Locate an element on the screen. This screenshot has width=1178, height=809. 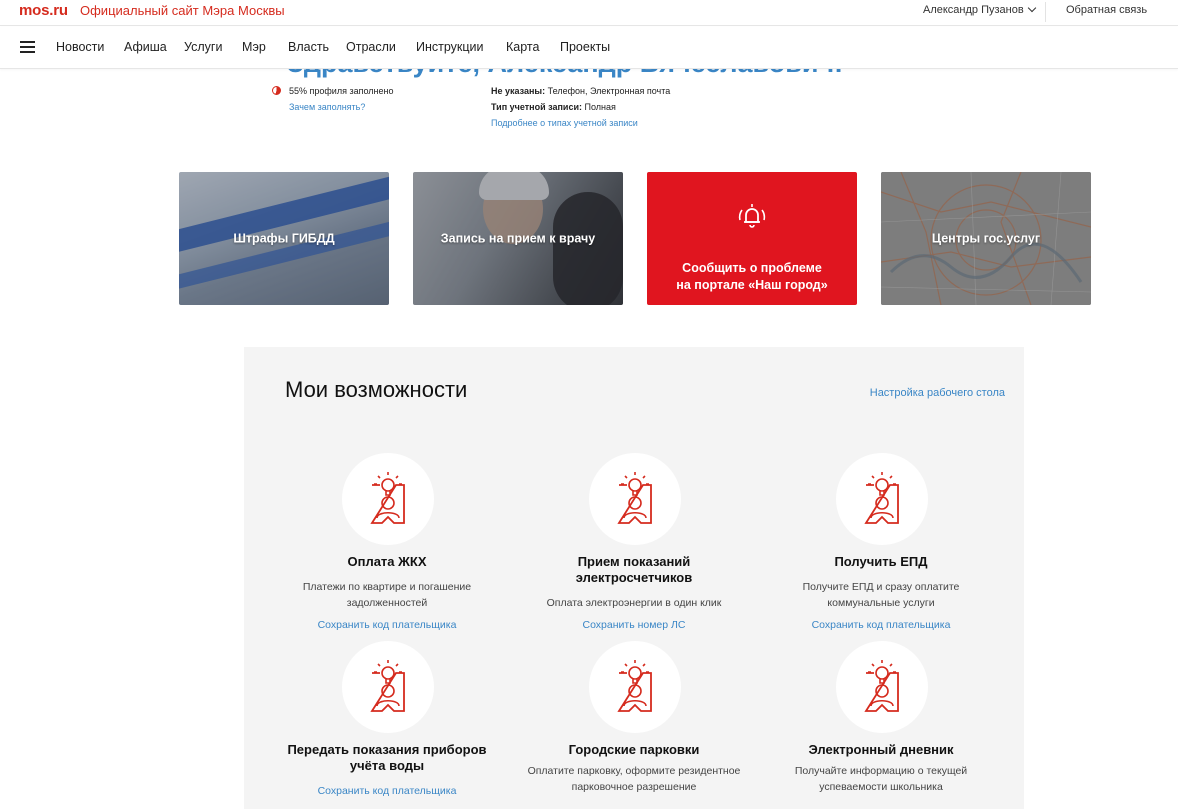
nav-item-mayor: Мэр is located at coordinates (254, 47).